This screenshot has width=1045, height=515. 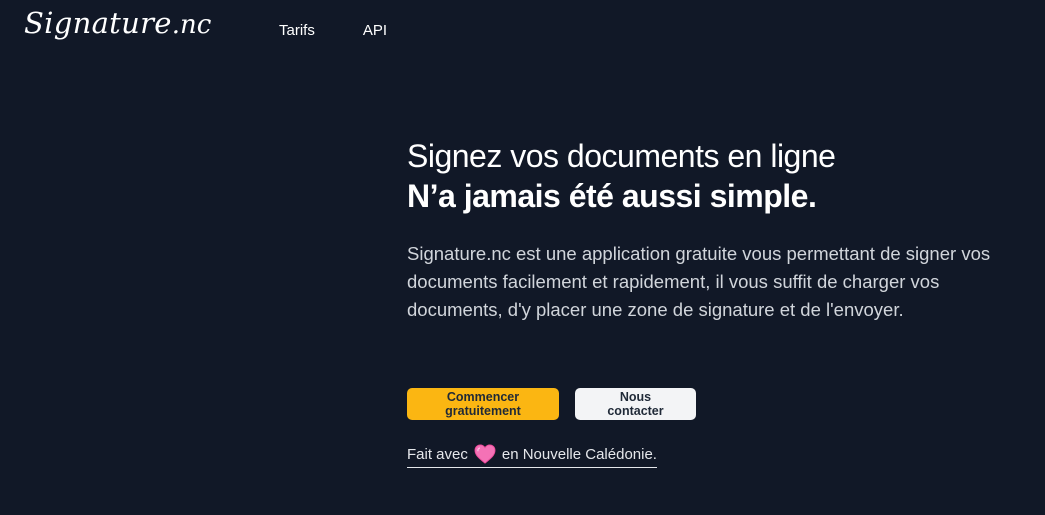 What do you see at coordinates (375, 30) in the screenshot?
I see `nav-link-api: API` at bounding box center [375, 30].